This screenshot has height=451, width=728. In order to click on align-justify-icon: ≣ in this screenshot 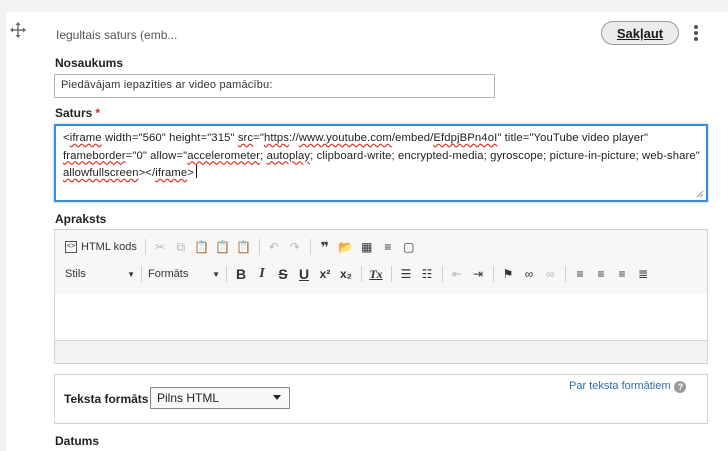, I will do `click(643, 274)`.